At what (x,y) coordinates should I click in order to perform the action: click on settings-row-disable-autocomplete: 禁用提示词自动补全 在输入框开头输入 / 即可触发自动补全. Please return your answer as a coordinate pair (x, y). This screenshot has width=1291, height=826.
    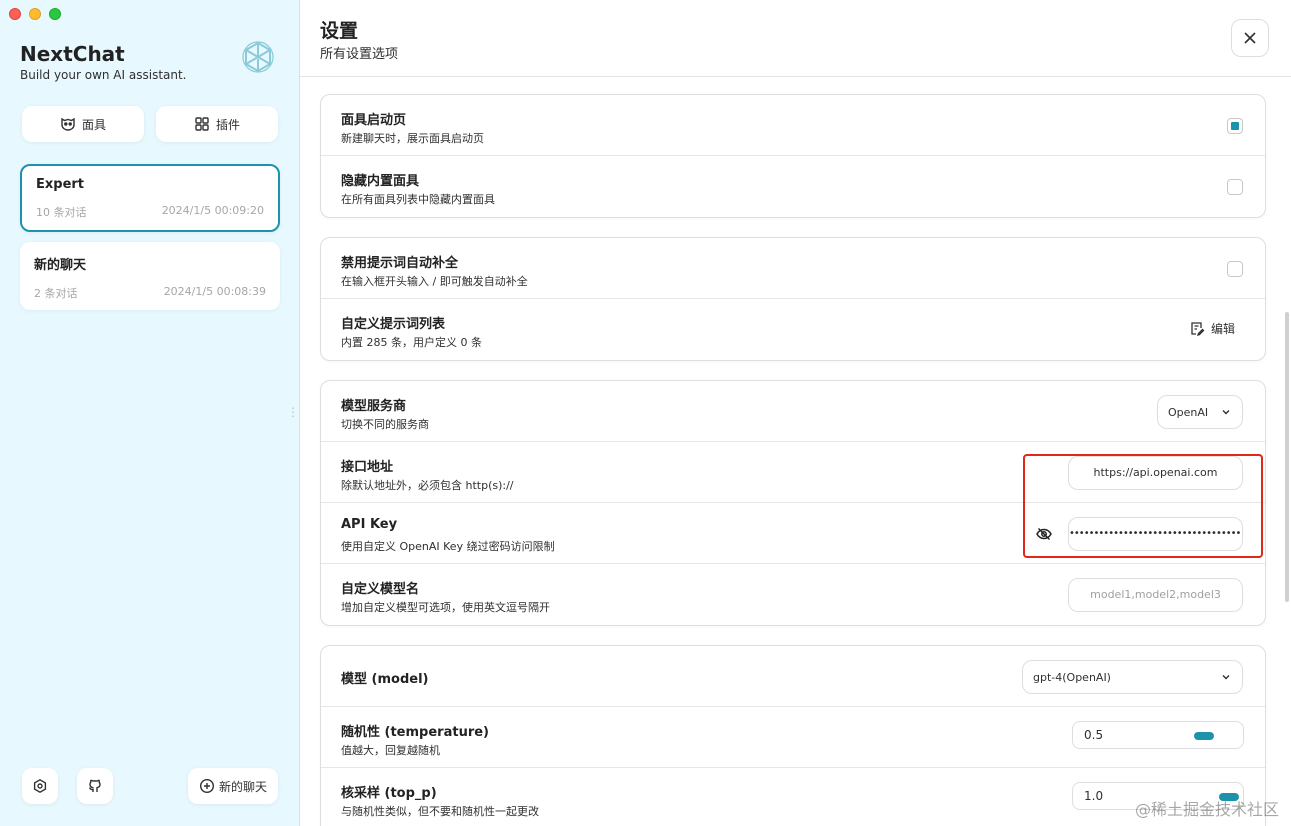
    Looking at the image, I should click on (793, 268).